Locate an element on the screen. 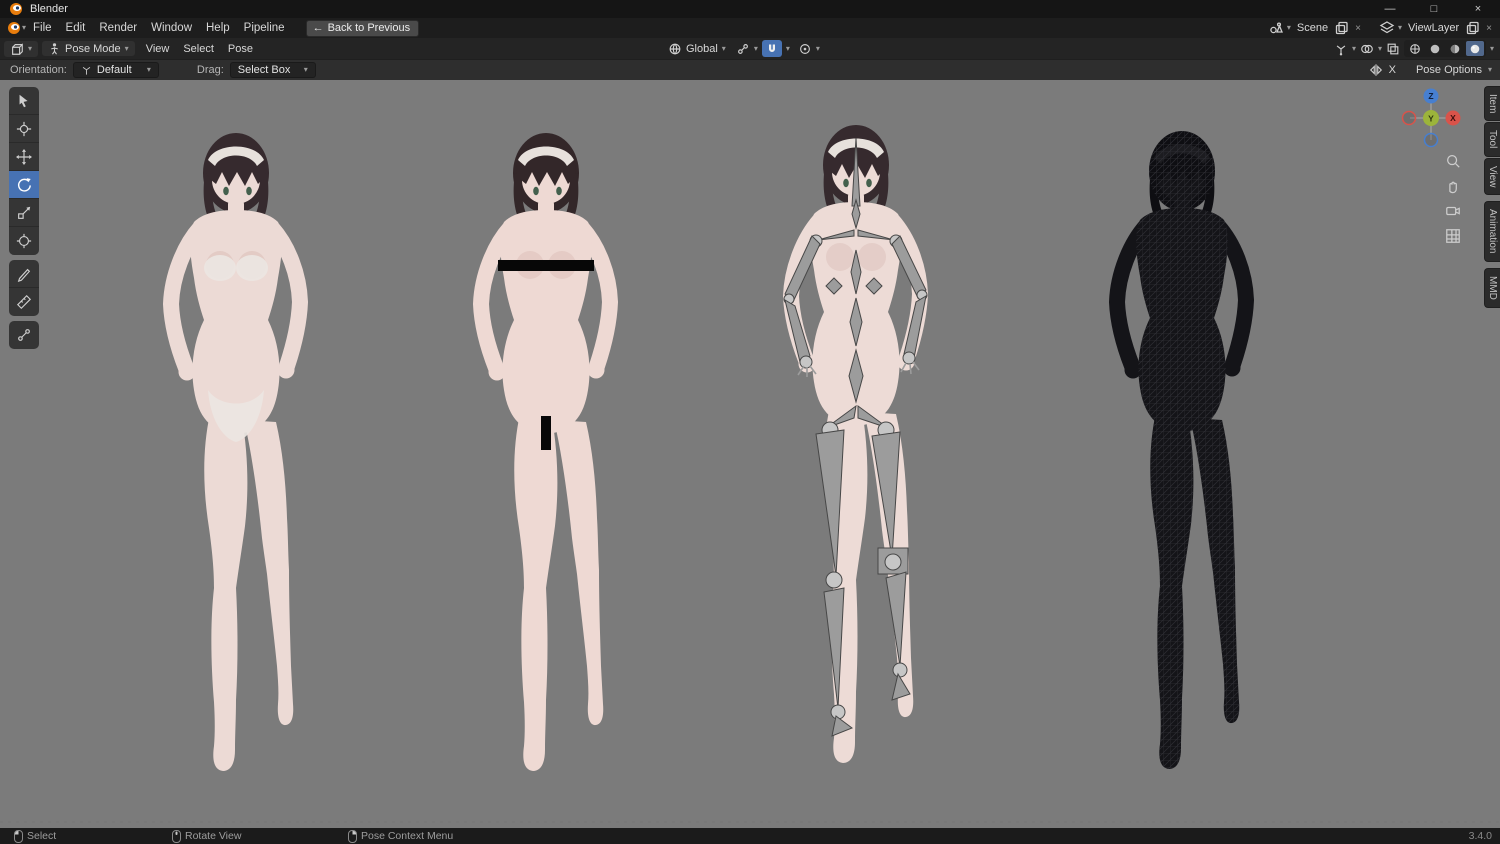 This screenshot has width=1500, height=844. tab-animation: Animation is located at coordinates (1492, 231).